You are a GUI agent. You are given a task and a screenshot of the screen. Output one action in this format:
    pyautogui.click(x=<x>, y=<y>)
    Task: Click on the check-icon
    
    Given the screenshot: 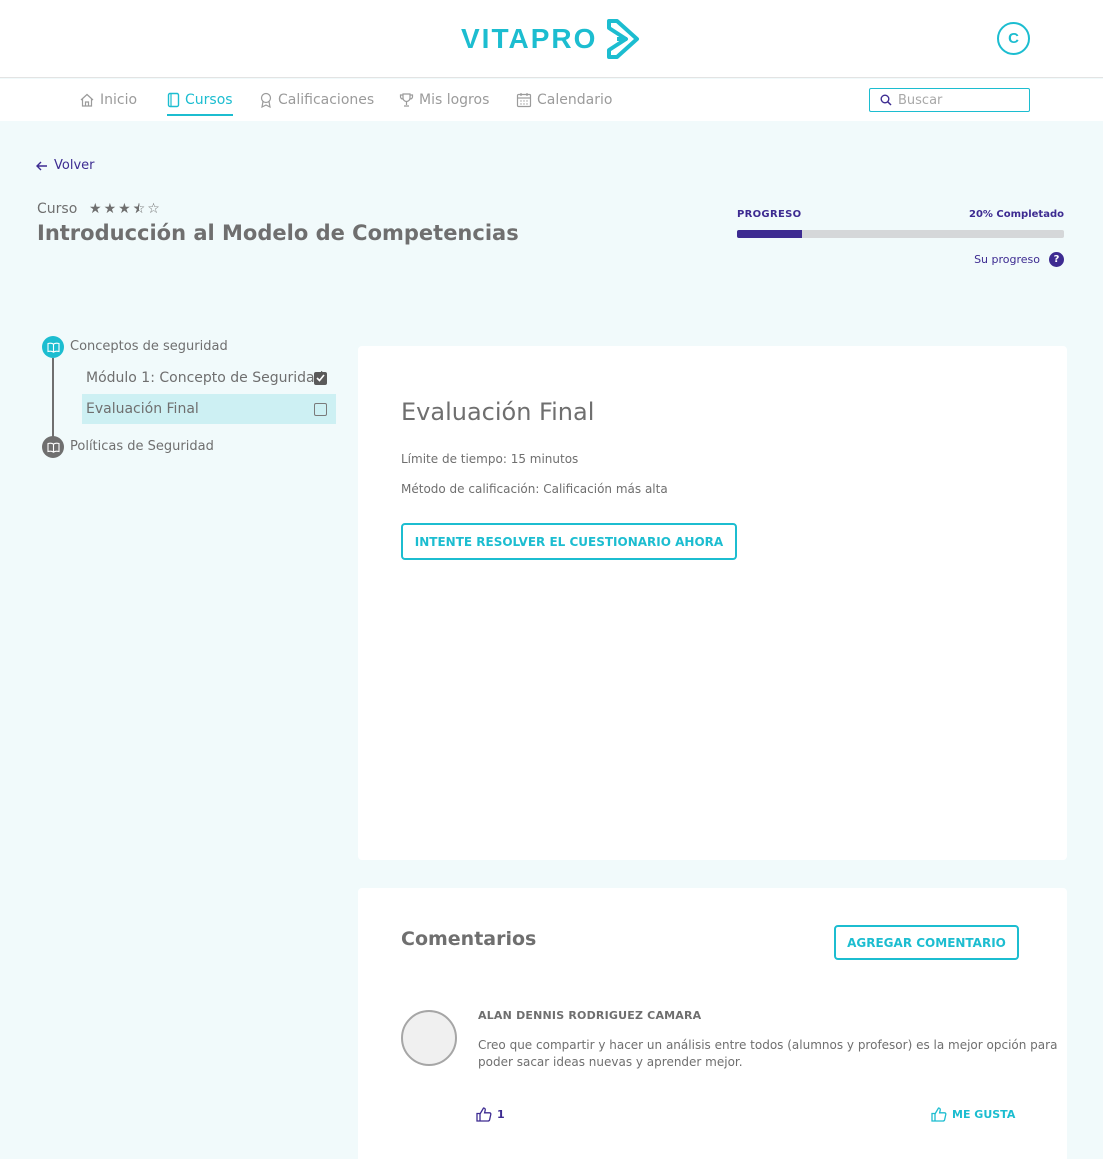 What is the action you would take?
    pyautogui.click(x=320, y=378)
    